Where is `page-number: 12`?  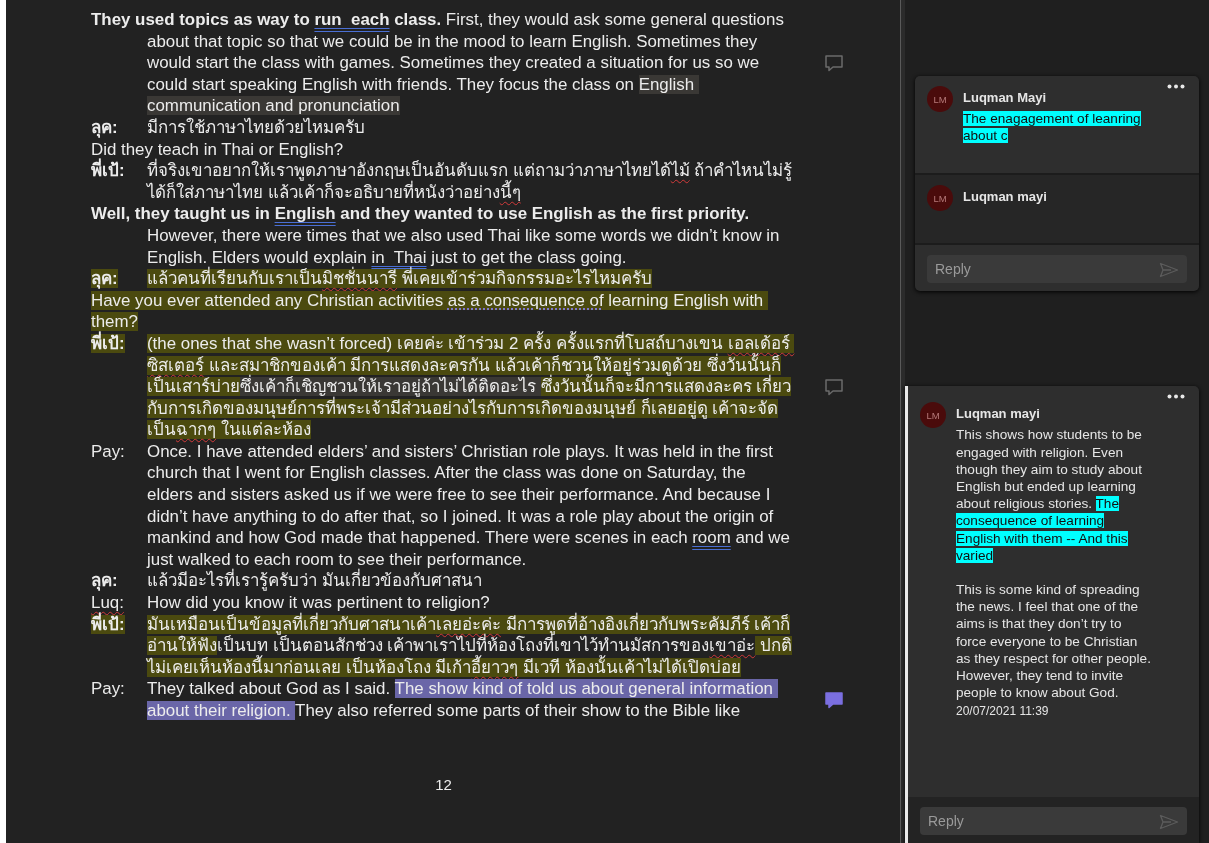
page-number: 12 is located at coordinates (443, 784).